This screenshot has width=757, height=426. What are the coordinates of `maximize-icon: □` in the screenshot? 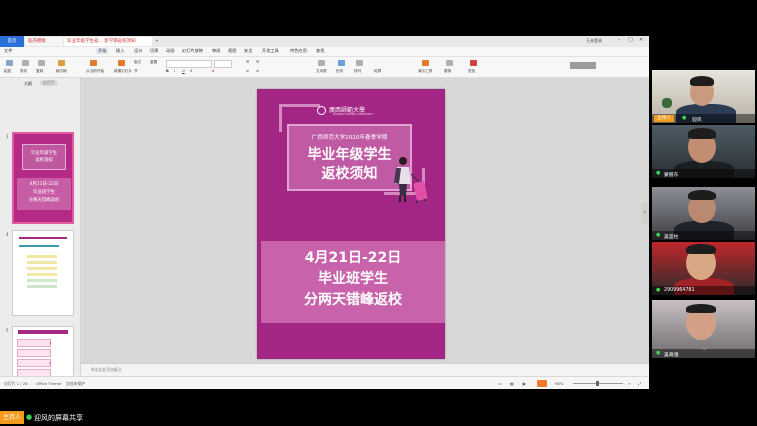 It's located at (630, 40).